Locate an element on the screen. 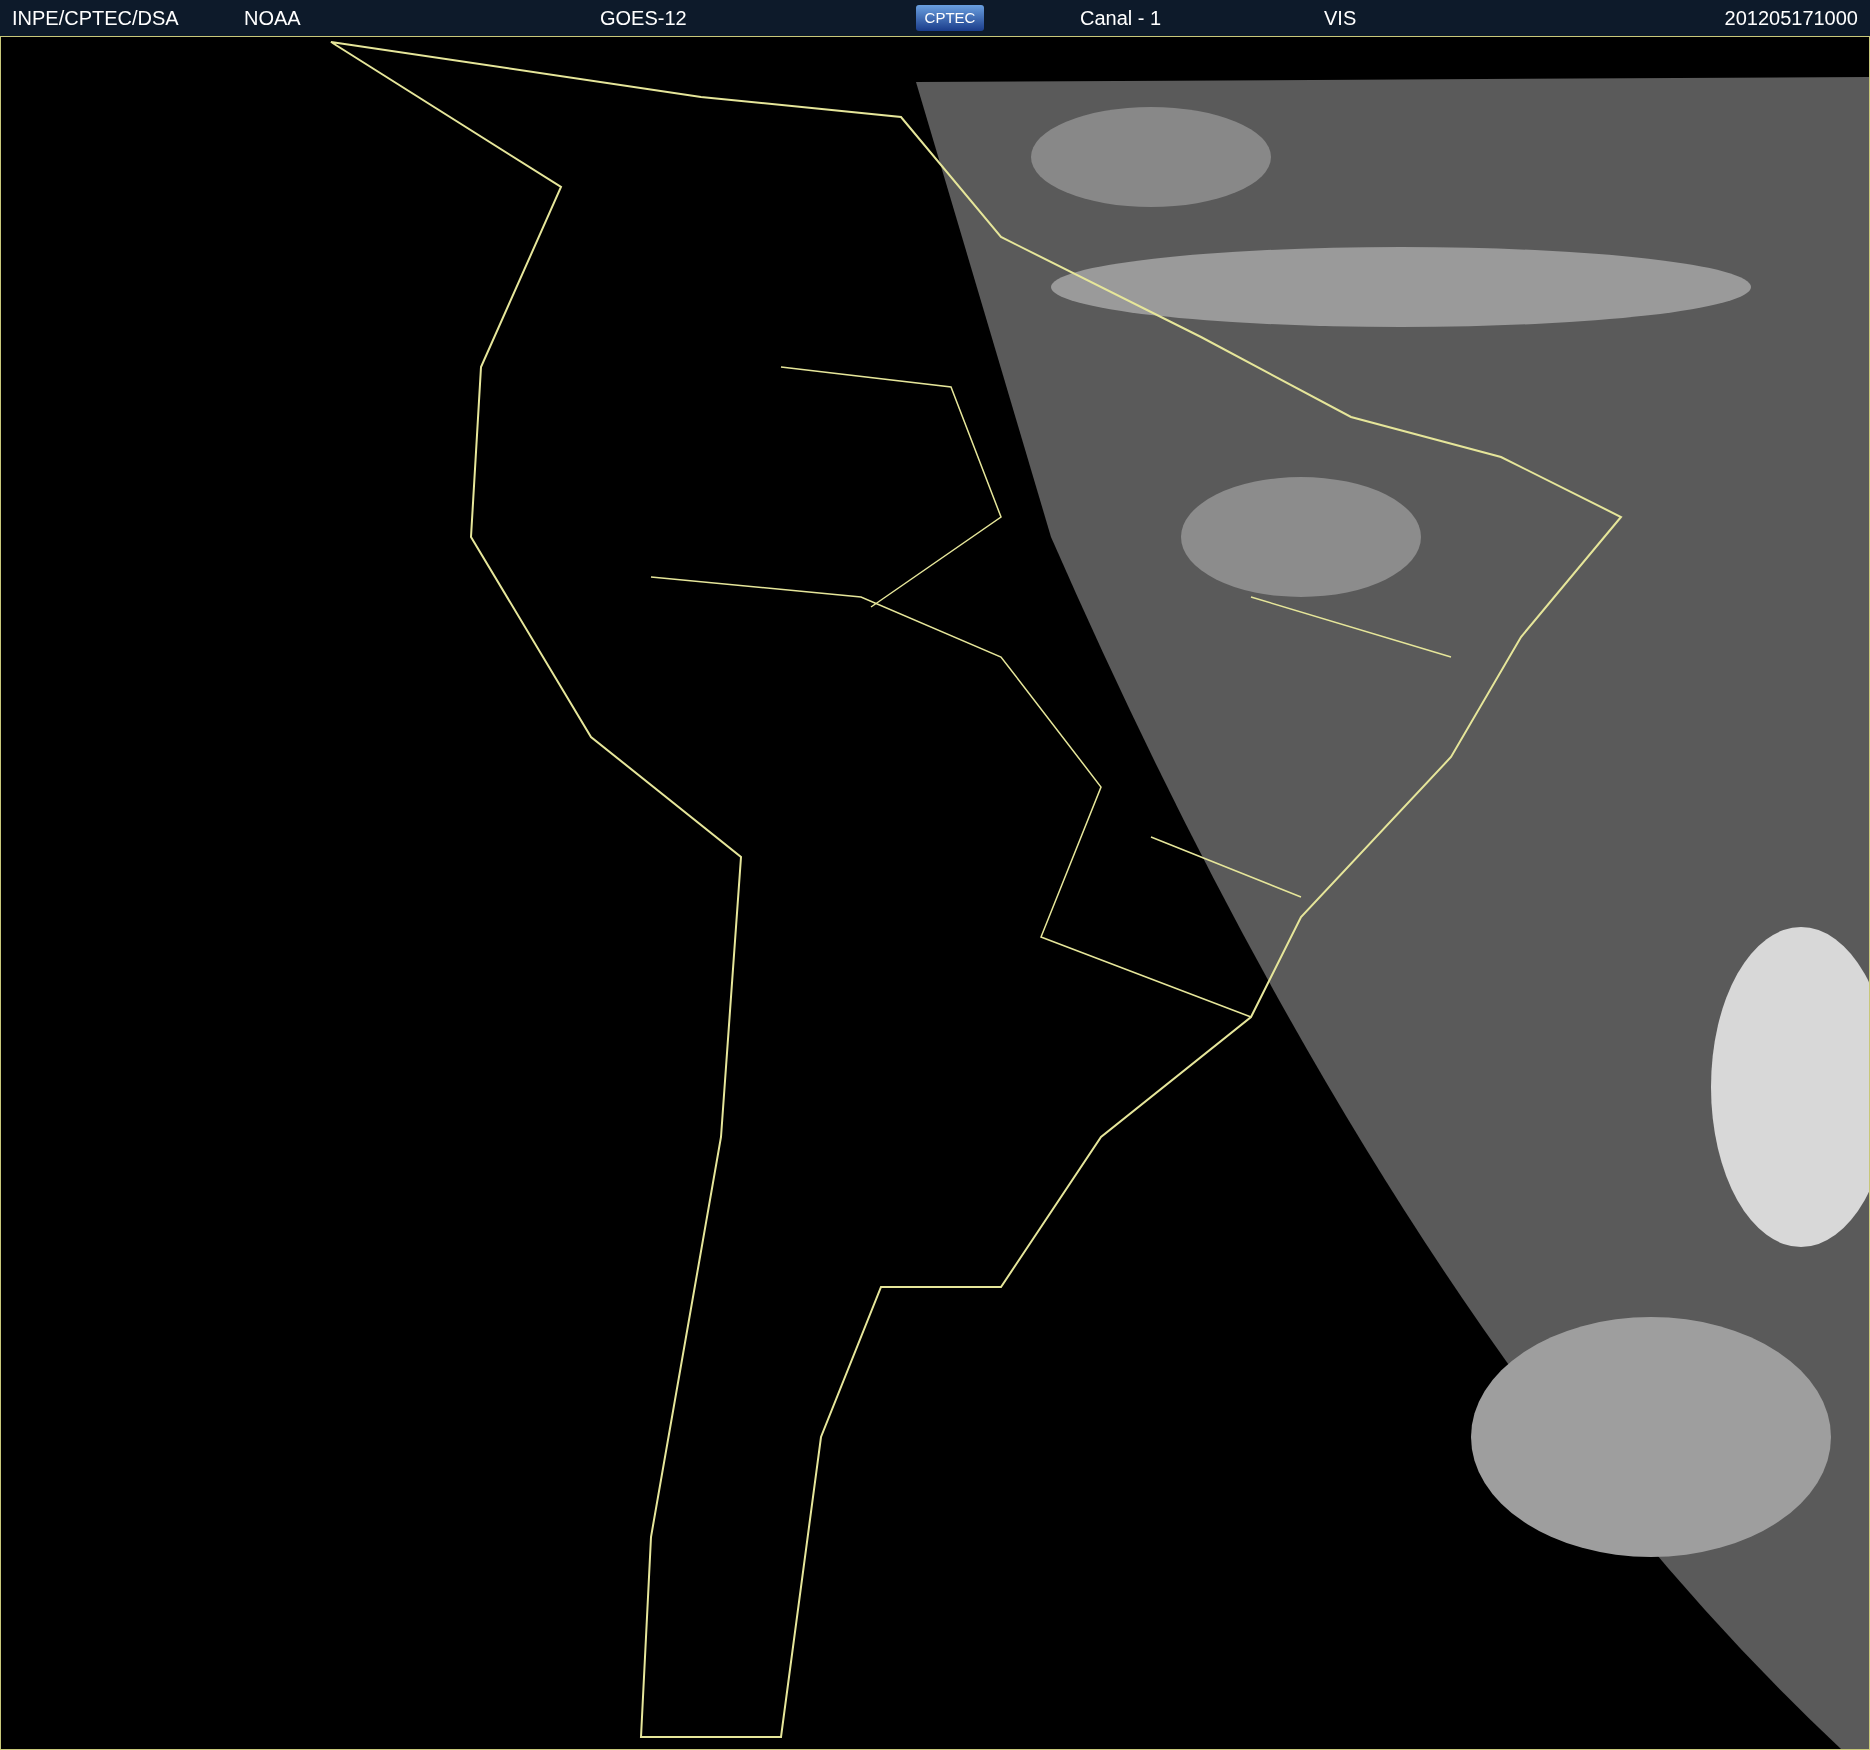  header-label: VIS is located at coordinates (1341, 18).